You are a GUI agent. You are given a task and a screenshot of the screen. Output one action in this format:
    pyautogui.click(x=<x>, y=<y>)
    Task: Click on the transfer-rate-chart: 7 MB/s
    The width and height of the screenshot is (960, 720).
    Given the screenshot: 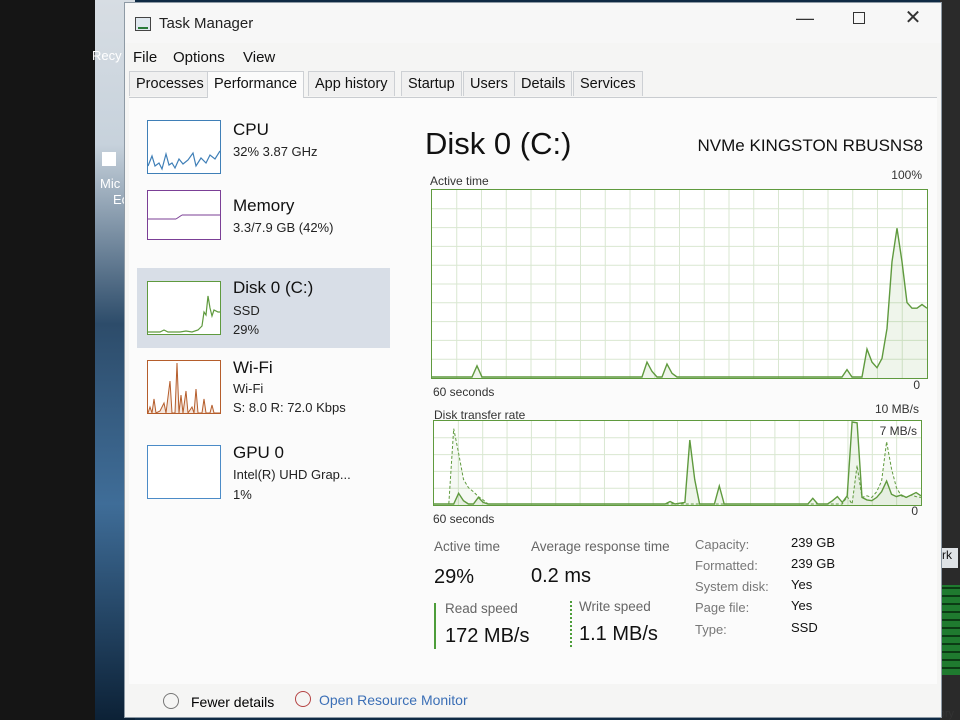 What is the action you would take?
    pyautogui.click(x=677, y=463)
    